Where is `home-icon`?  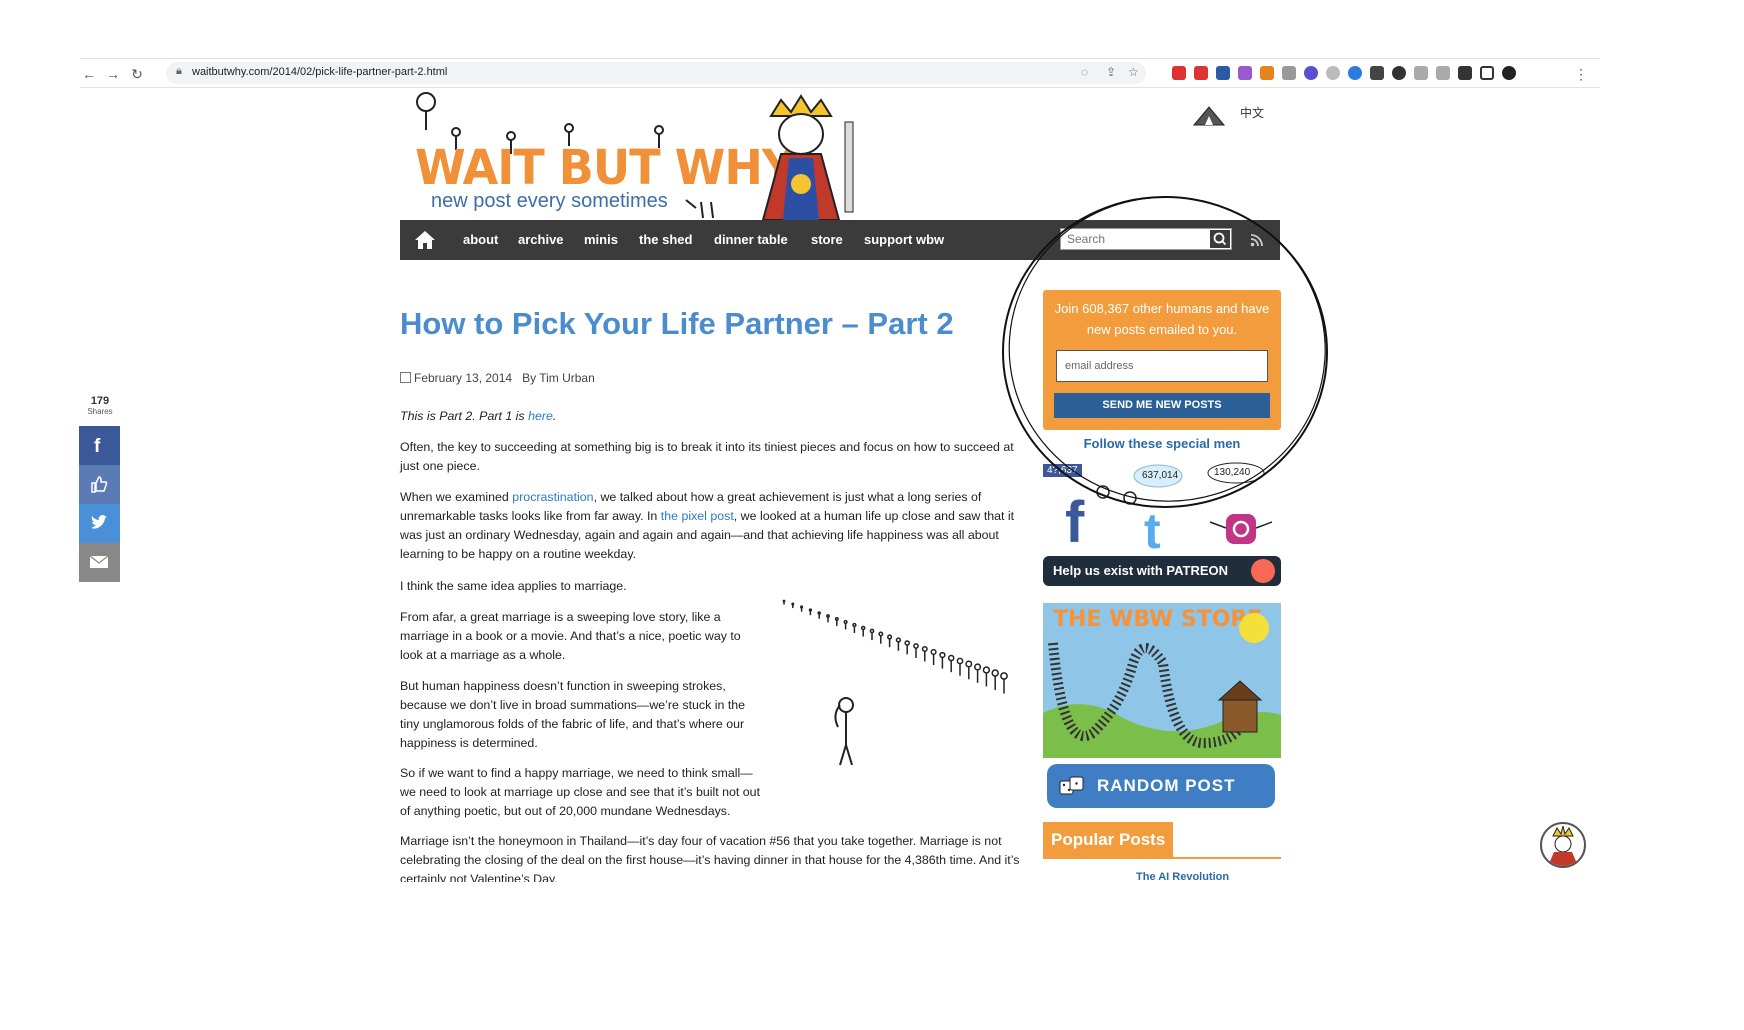 home-icon is located at coordinates (425, 240).